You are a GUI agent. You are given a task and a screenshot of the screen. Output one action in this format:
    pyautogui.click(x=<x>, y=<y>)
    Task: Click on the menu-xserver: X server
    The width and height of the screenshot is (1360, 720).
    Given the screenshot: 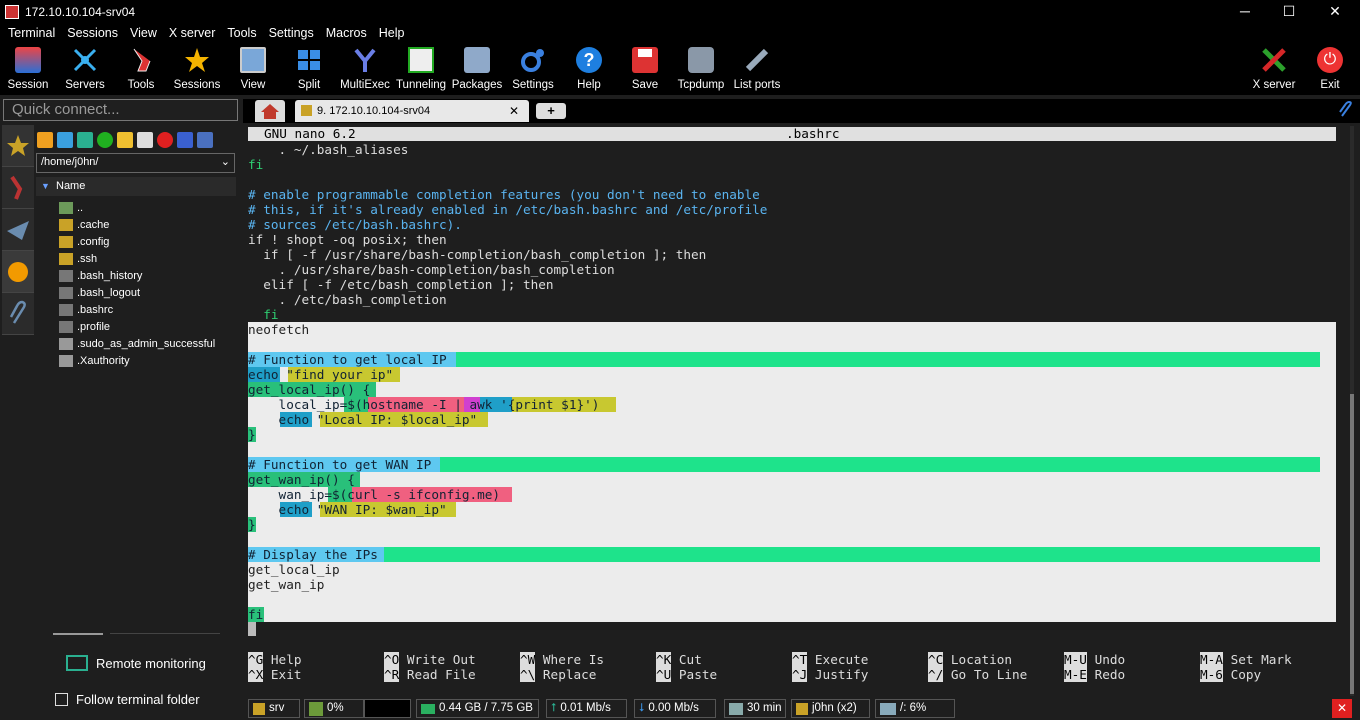 What is the action you would take?
    pyautogui.click(x=192, y=33)
    